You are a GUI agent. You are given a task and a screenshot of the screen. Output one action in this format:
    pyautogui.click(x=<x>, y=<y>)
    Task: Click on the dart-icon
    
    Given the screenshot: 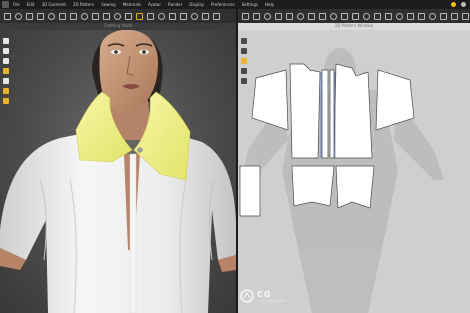 What is the action you would take?
    pyautogui.click(x=322, y=16)
    